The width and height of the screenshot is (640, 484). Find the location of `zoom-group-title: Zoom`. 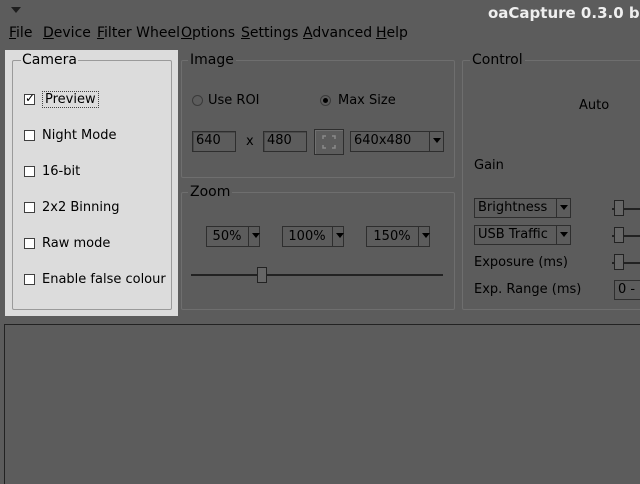

zoom-group-title: Zoom is located at coordinates (210, 192).